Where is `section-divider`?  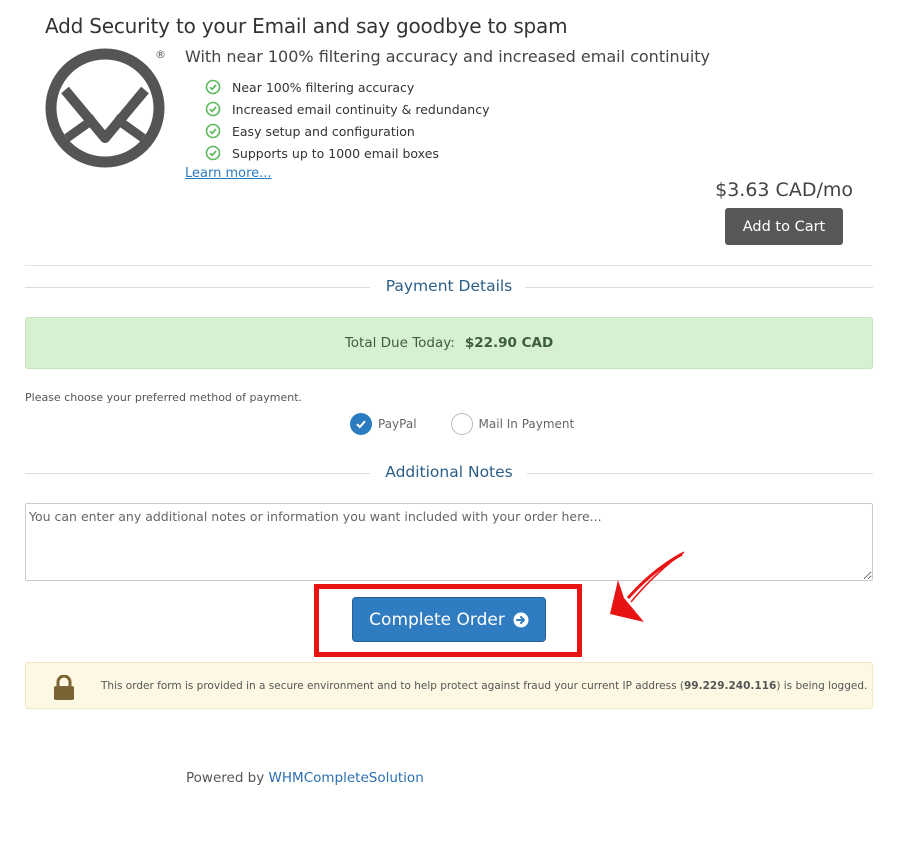 section-divider is located at coordinates (449, 265).